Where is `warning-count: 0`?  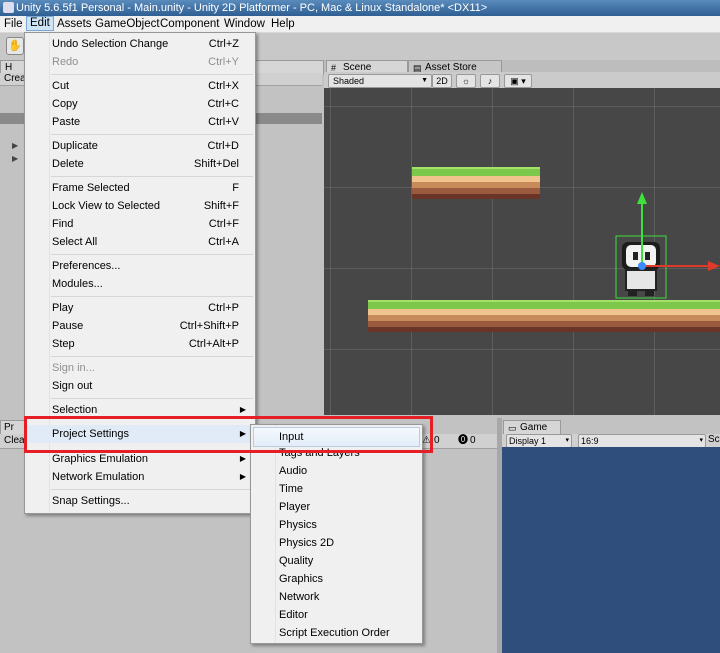 warning-count: 0 is located at coordinates (437, 440).